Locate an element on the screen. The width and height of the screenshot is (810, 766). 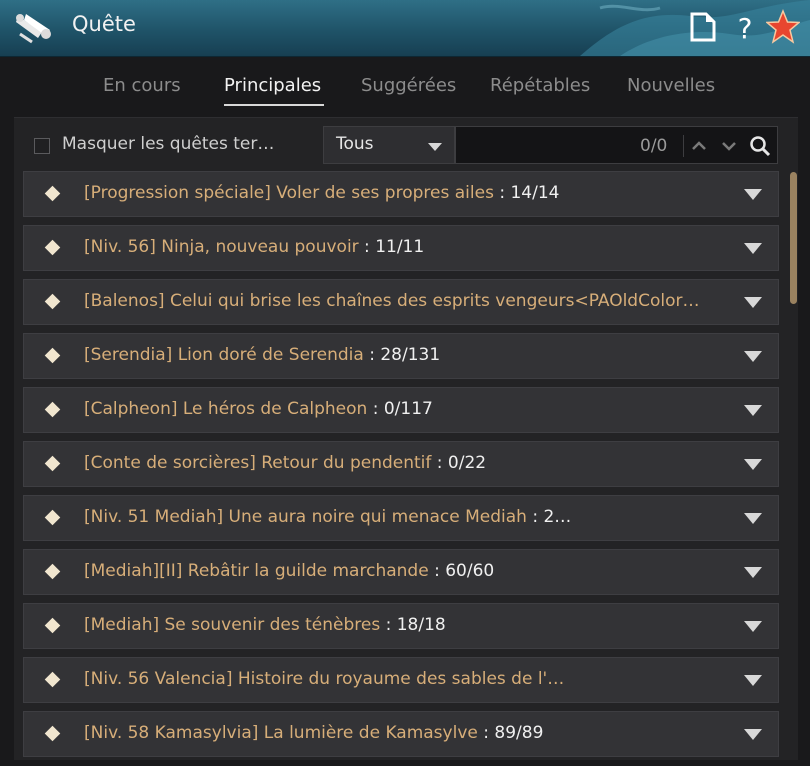
quest-progress: : 14/14 is located at coordinates (526, 193).